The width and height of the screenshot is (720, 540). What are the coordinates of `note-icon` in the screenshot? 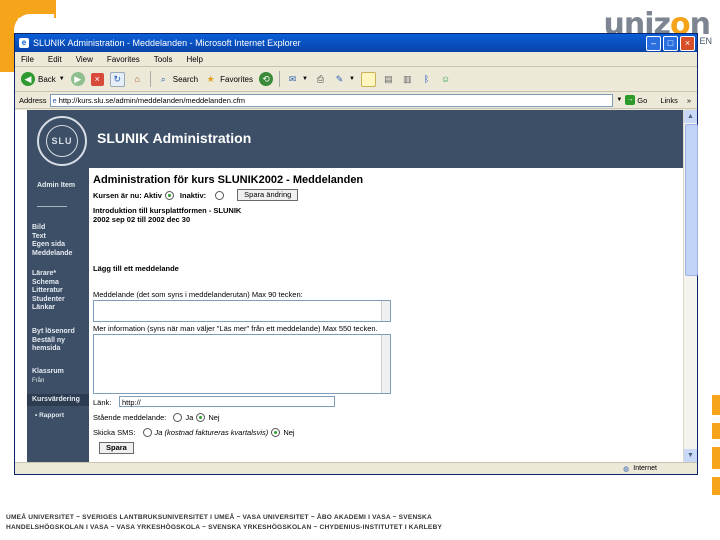 It's located at (368, 79).